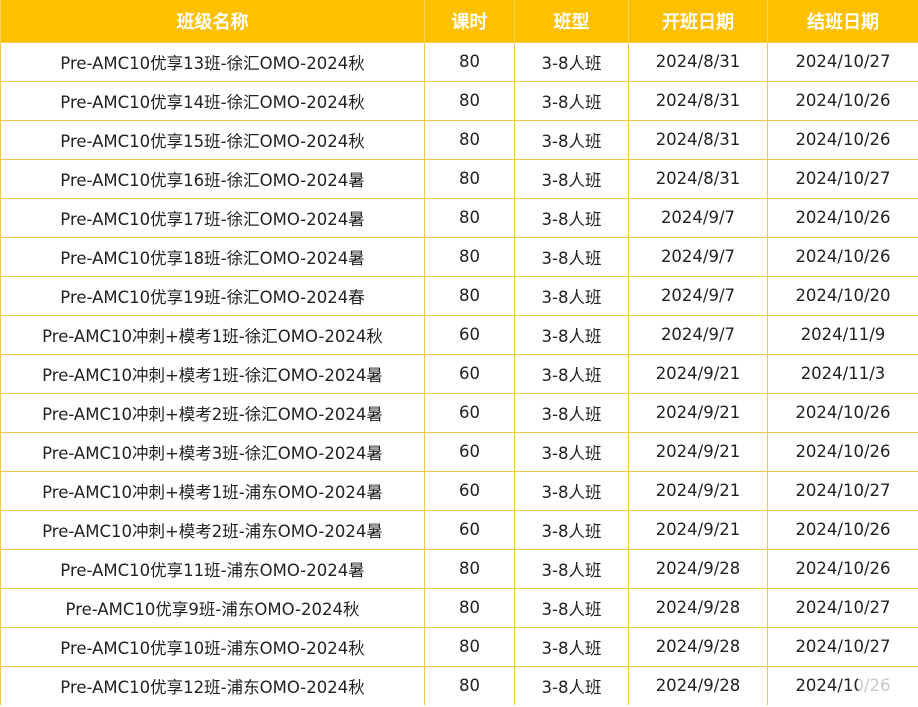  Describe the element at coordinates (212, 61) in the screenshot. I see `cell-class-name: Pre-AMC10优享13班-徐汇OMO-2024秋` at that location.